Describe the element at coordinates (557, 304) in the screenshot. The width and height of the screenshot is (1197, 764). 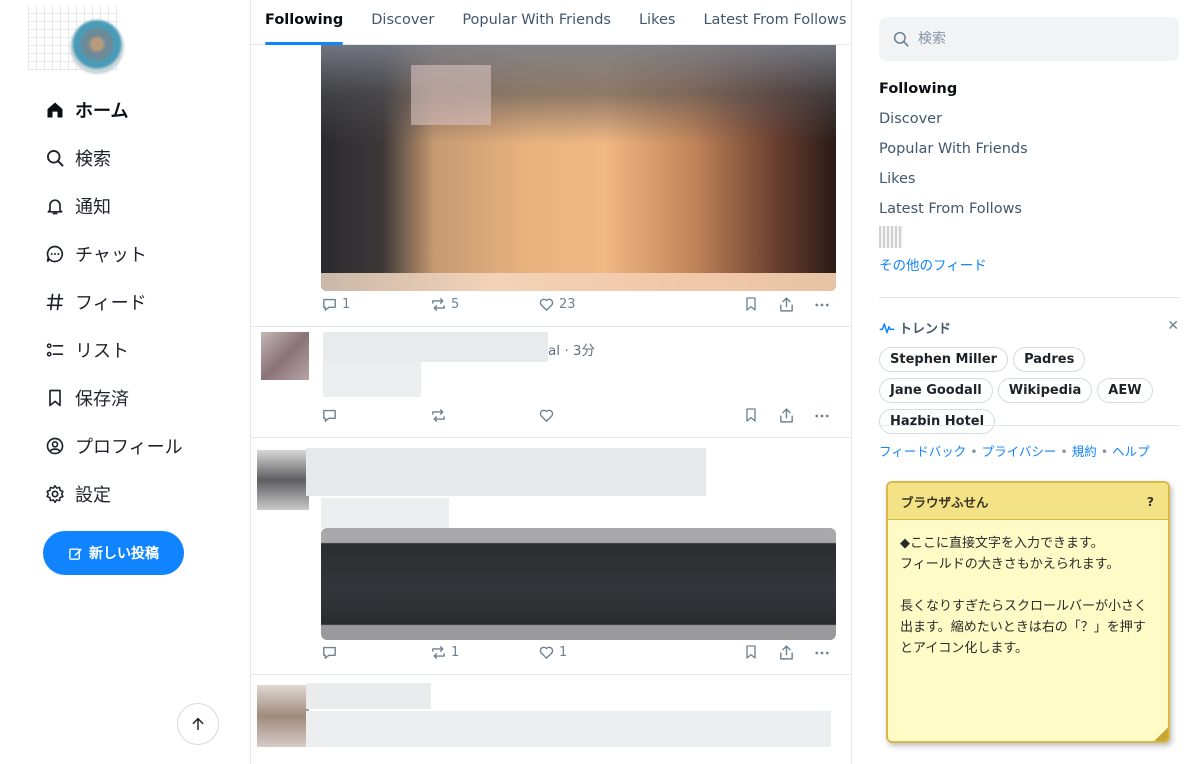
I see `like-button: 23` at that location.